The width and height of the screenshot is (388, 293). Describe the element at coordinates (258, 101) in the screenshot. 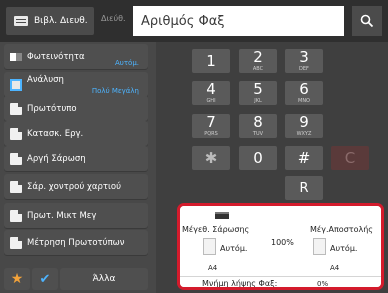

I see `key-letters: JKL` at that location.